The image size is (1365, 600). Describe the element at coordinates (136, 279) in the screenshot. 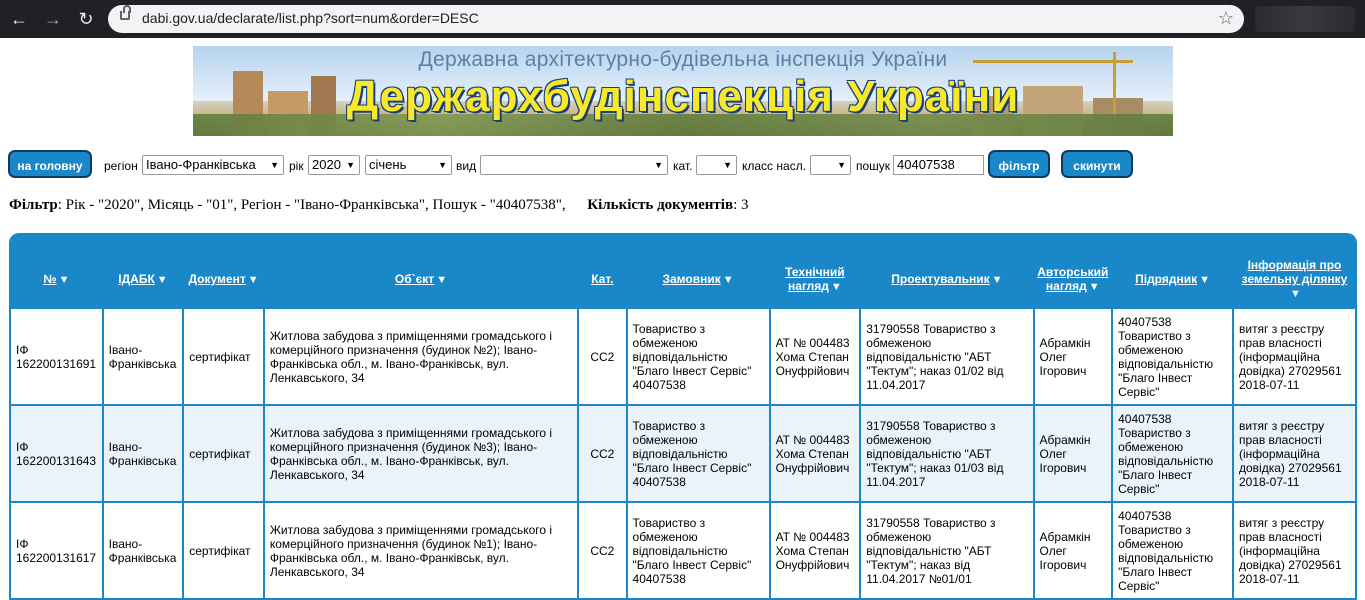

I see `col-header-link: ІДАБК` at that location.